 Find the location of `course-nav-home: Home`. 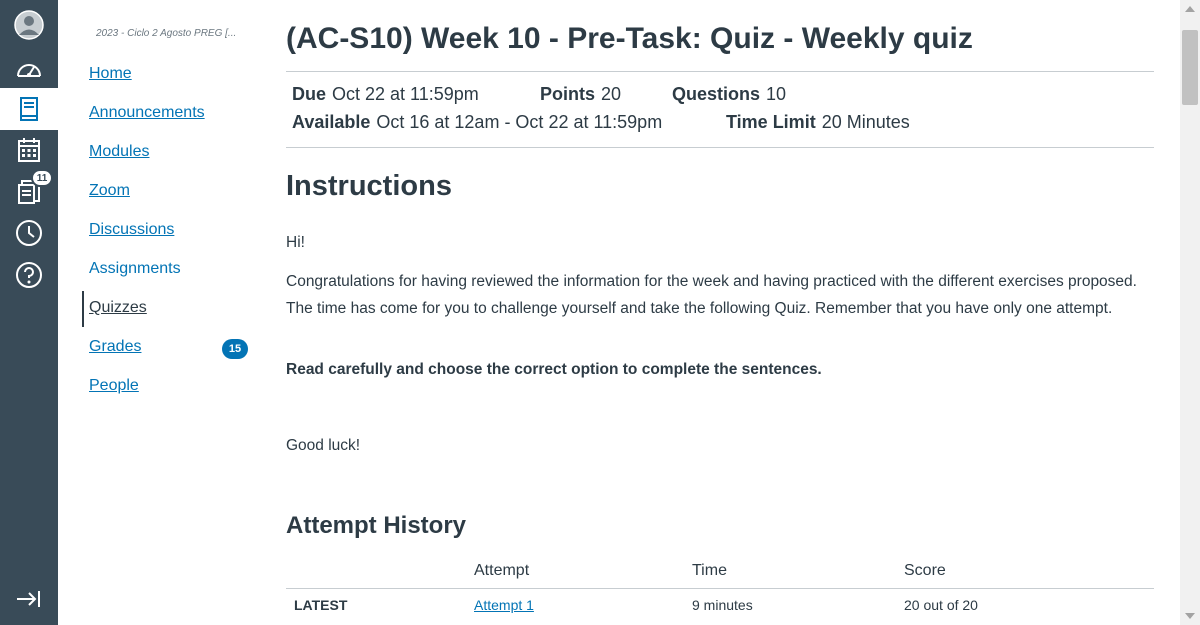

course-nav-home: Home is located at coordinates (110, 74).